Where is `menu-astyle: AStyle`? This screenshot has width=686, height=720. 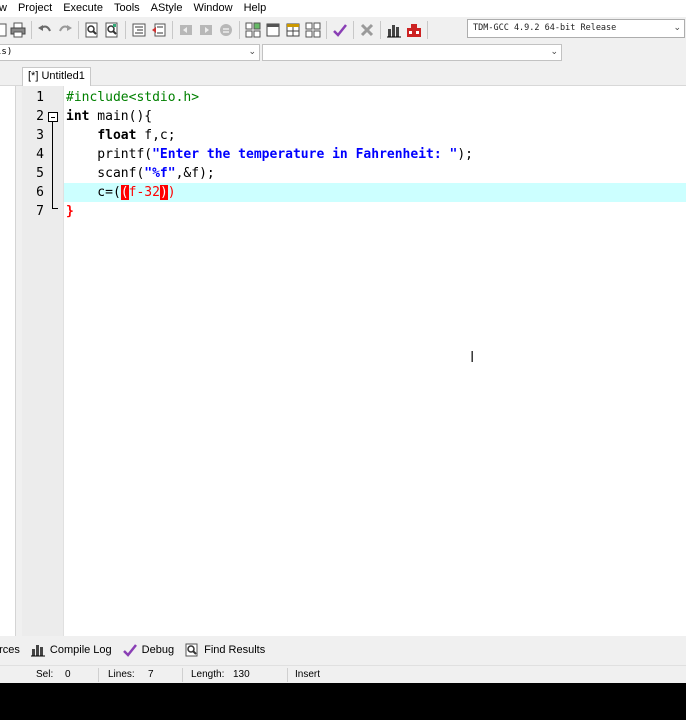 menu-astyle: AStyle is located at coordinates (167, 8).